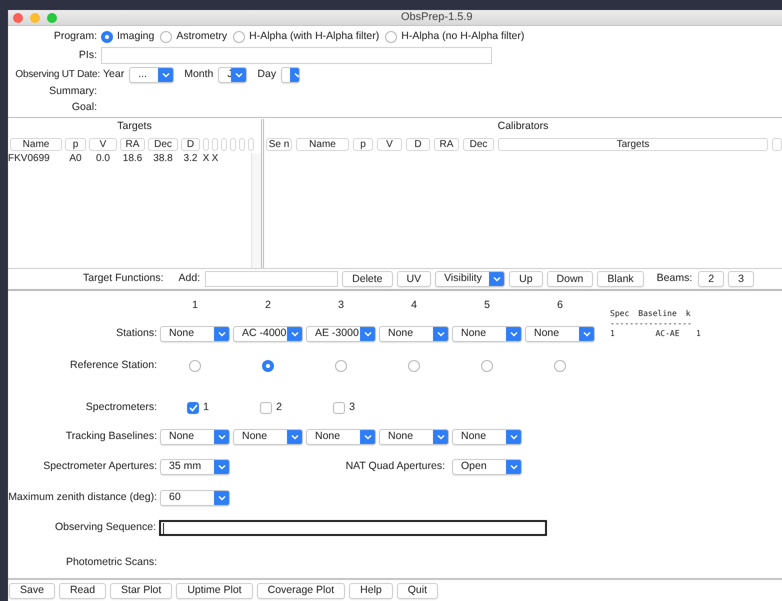  Describe the element at coordinates (82, 590) in the screenshot. I see `button: Read` at that location.